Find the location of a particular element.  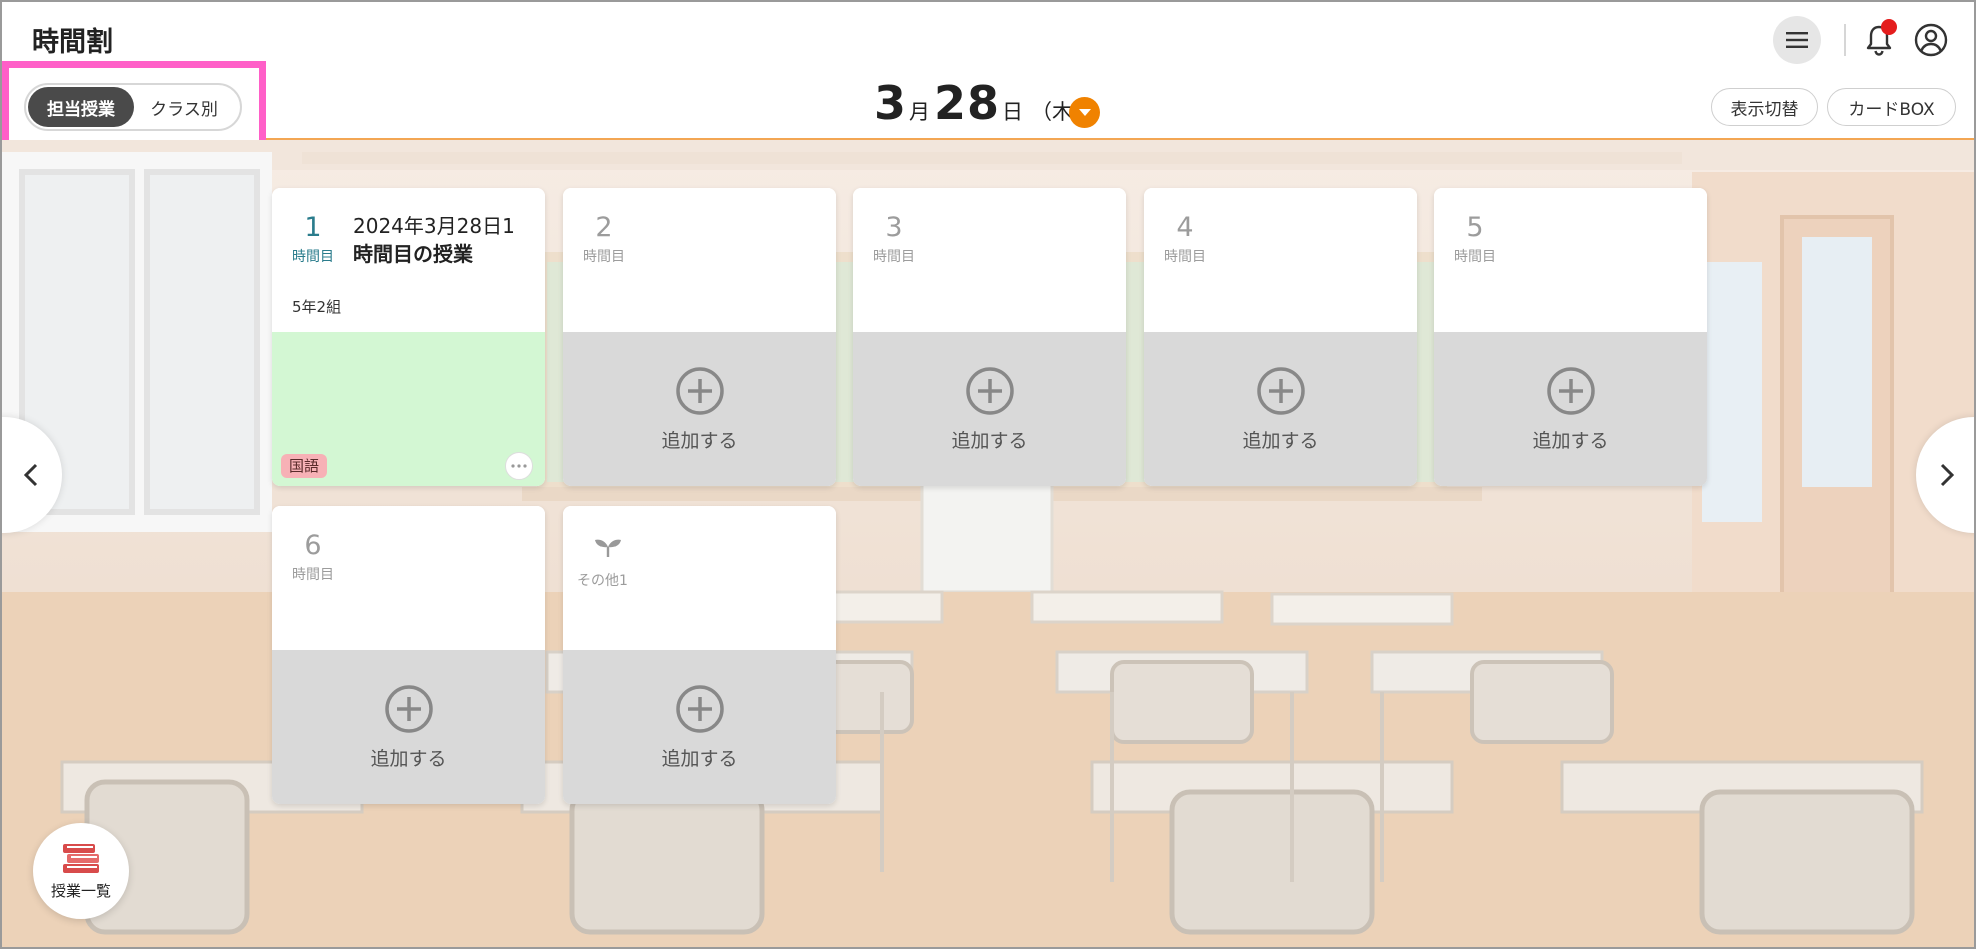

date-picker-button is located at coordinates (1084, 112).